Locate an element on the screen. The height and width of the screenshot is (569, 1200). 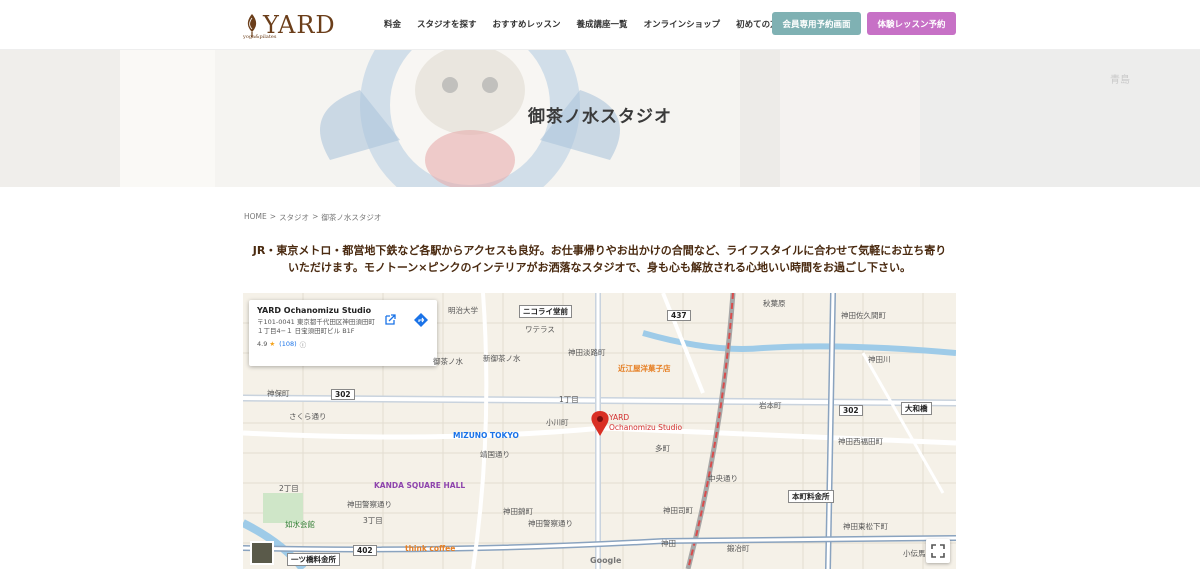
map-label-kanda-square: KANDA SQUARE HALL is located at coordinates (420, 485).